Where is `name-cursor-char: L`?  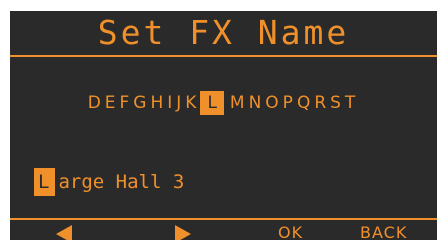
name-cursor-char: L is located at coordinates (45, 182).